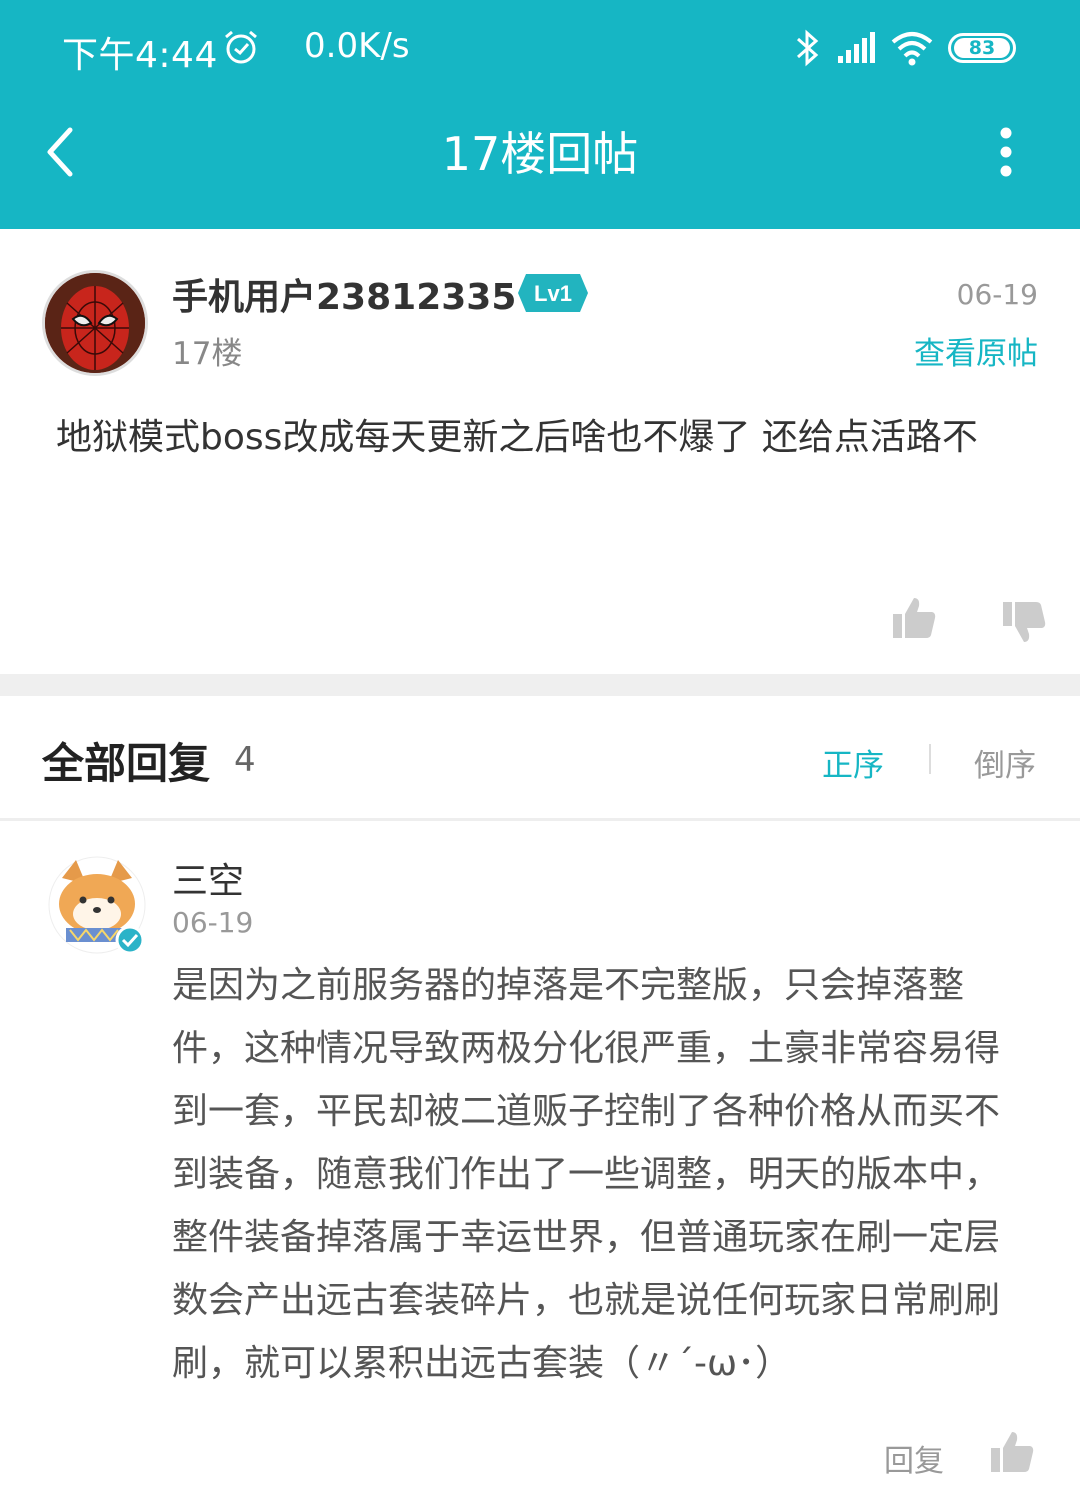  I want to click on post-date: 06-19, so click(997, 294).